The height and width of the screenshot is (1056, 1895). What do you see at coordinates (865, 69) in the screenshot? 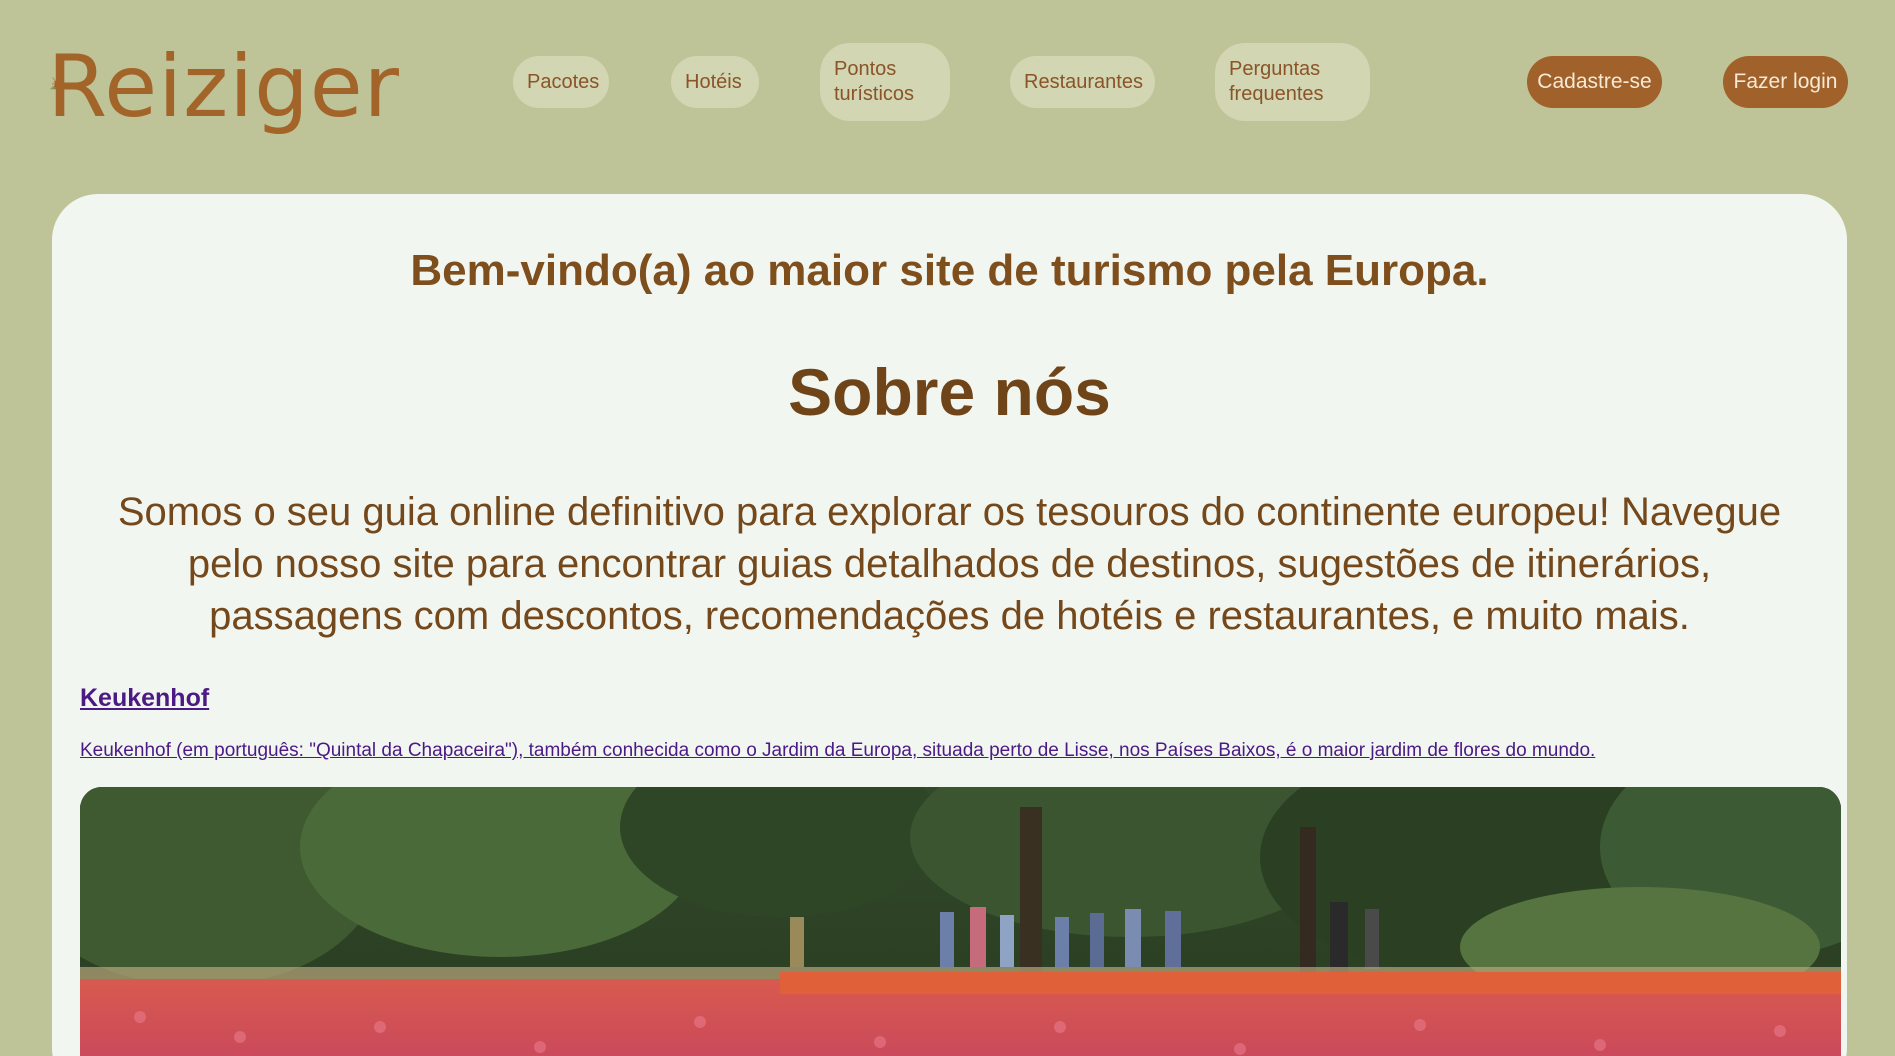
I see `nav-label-line1: Pontos` at bounding box center [865, 69].